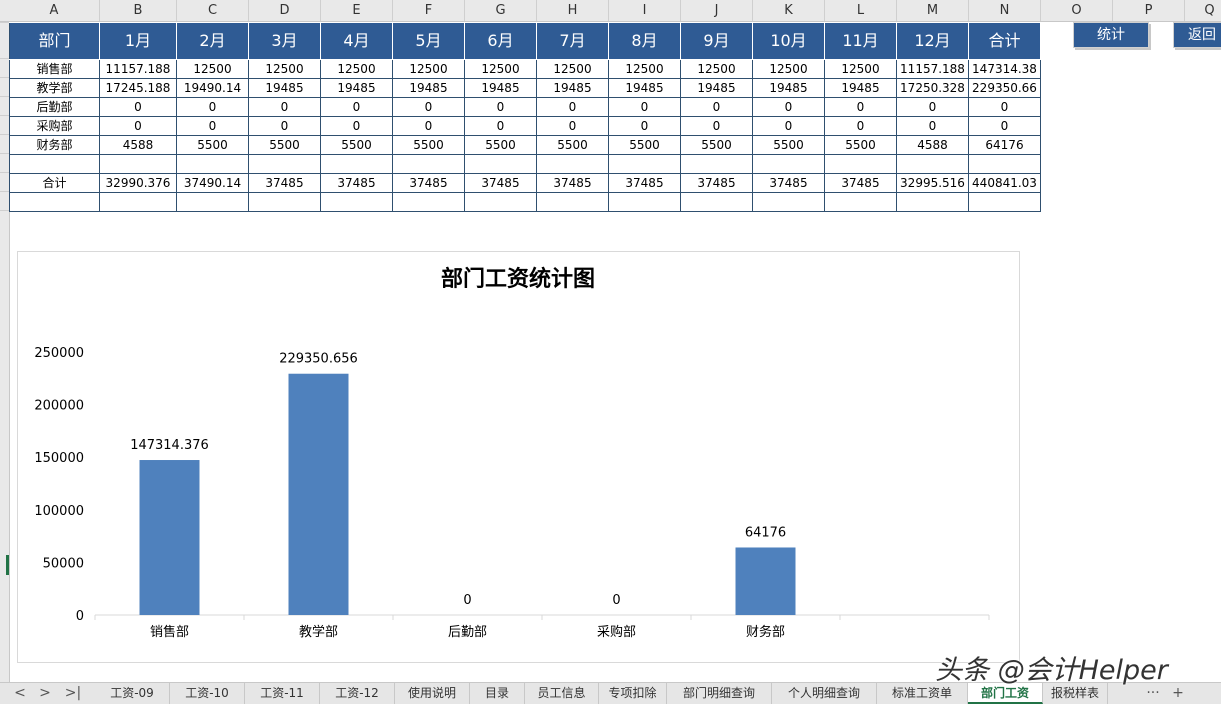 This screenshot has height=704, width=1221. I want to click on bar, so click(169, 537).